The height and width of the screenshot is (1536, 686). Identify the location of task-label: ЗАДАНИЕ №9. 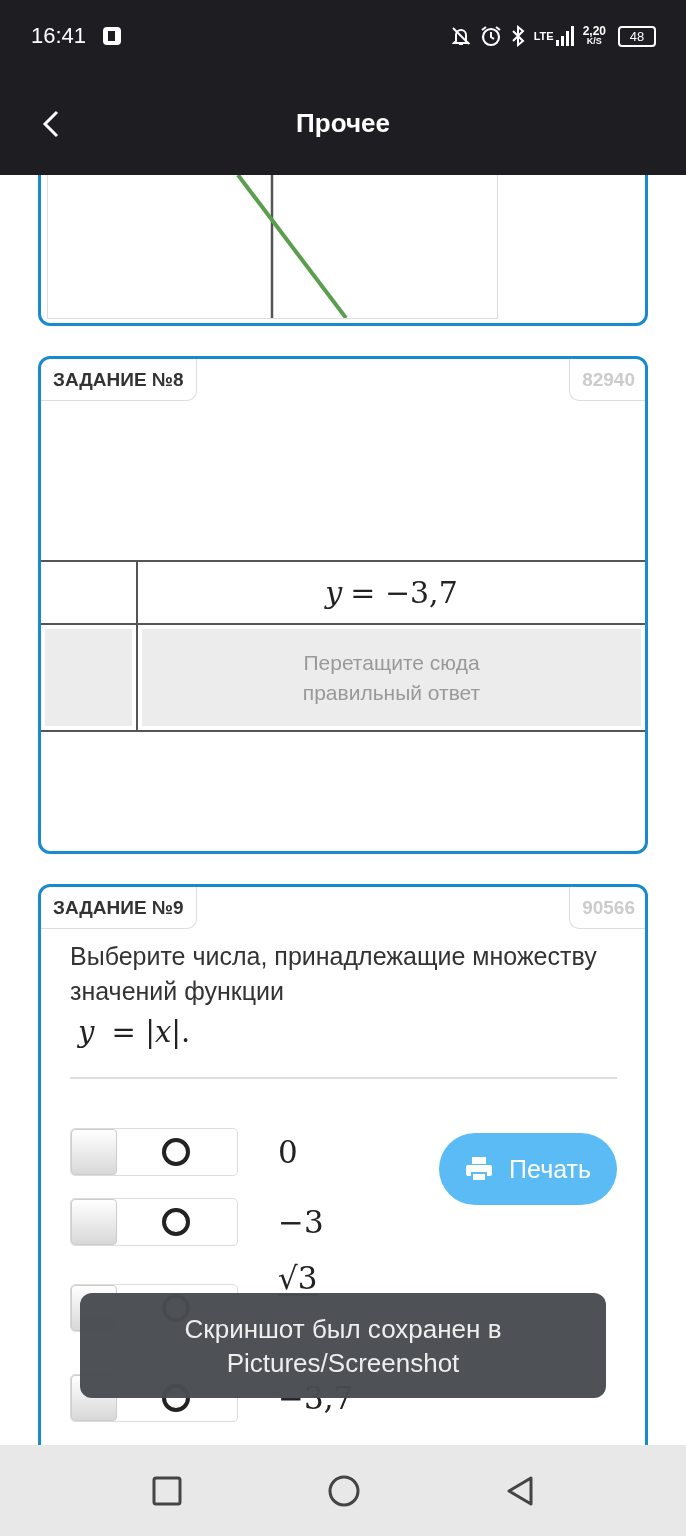
(119, 908).